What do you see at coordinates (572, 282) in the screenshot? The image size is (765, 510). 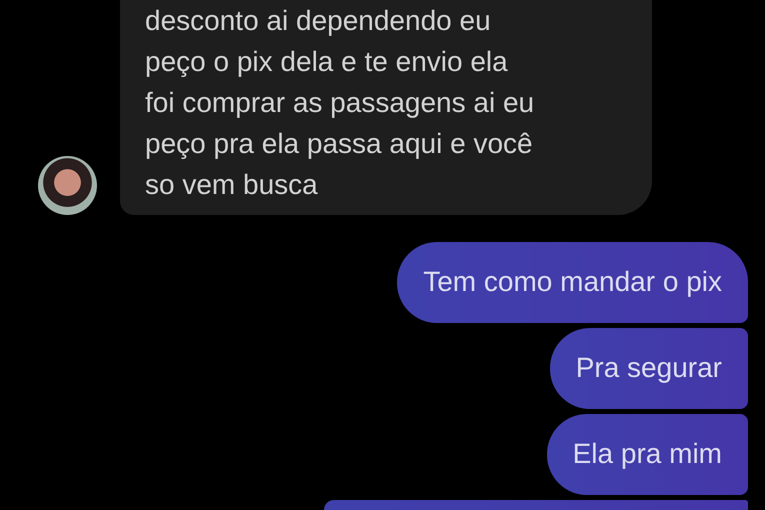 I see `message-bubble: Tem como mandar o pix` at bounding box center [572, 282].